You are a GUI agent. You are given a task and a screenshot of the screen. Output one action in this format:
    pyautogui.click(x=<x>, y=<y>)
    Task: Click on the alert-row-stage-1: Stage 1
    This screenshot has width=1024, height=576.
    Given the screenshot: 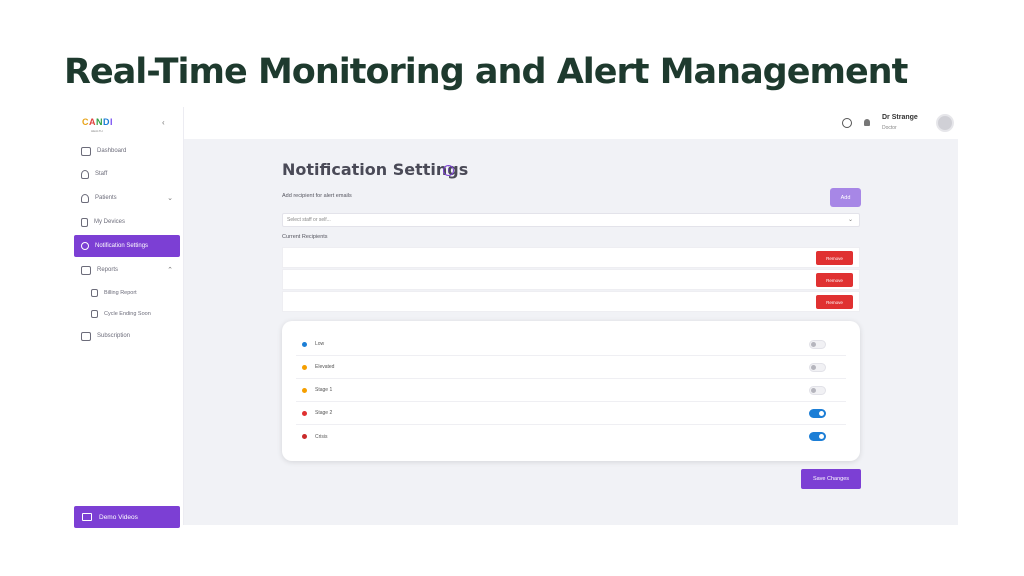 What is the action you would take?
    pyautogui.click(x=571, y=390)
    